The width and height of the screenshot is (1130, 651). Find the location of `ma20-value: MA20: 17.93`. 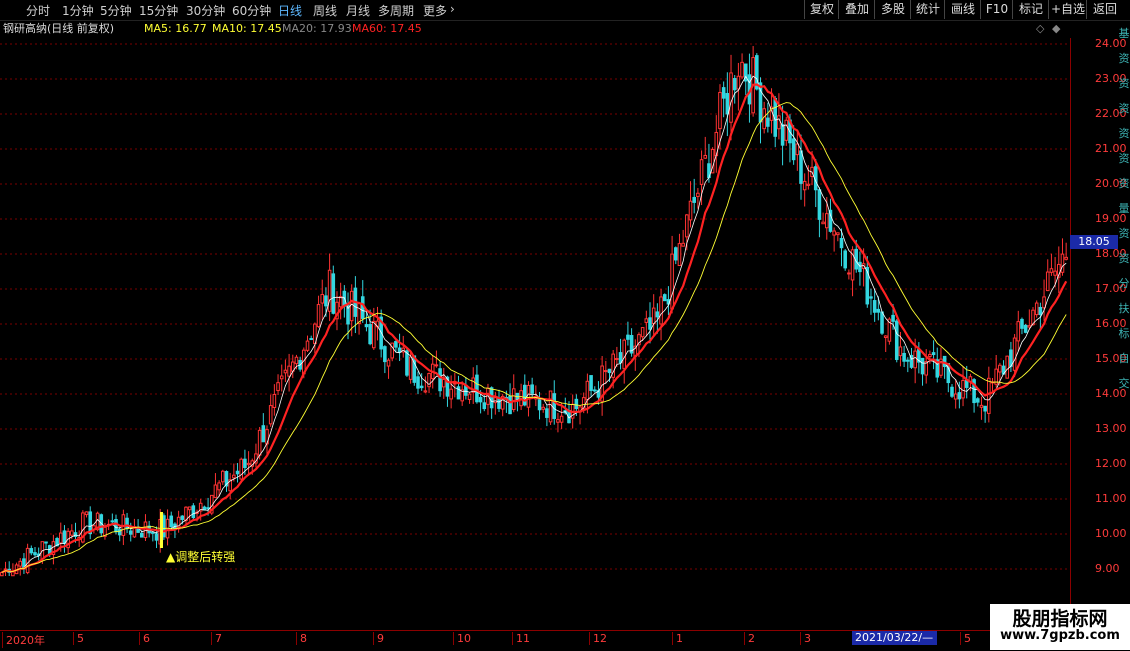

ma20-value: MA20: 17.93 is located at coordinates (317, 28).